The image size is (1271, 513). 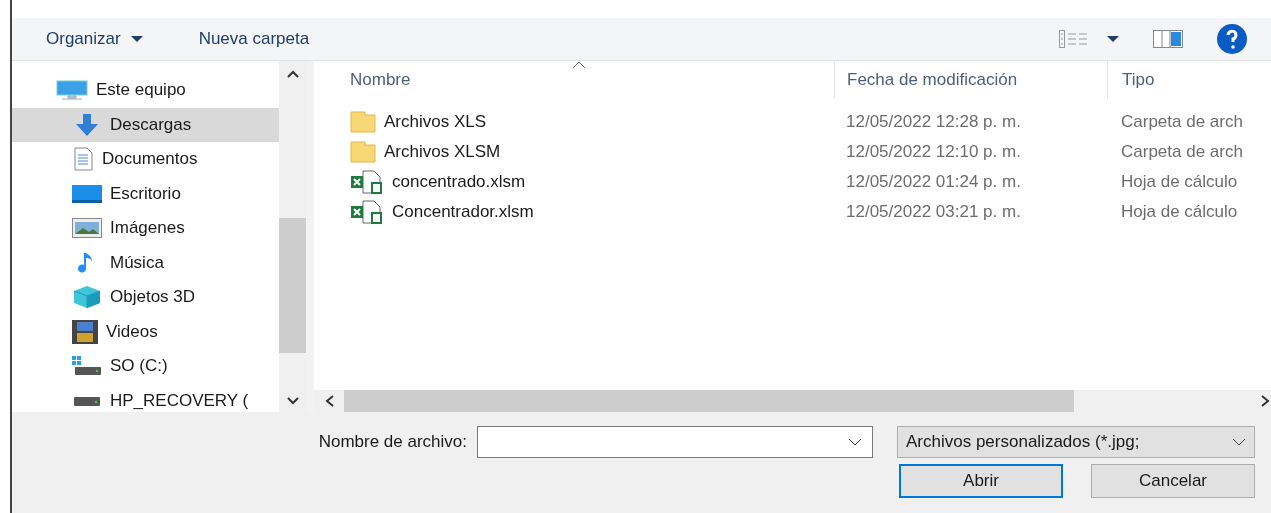 What do you see at coordinates (145, 124) in the screenshot?
I see `sidebar-item: Descargas` at bounding box center [145, 124].